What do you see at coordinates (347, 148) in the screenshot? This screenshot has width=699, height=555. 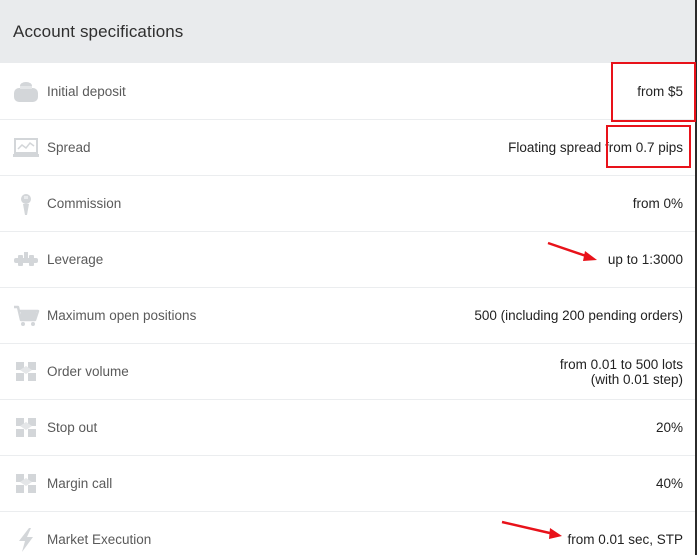 I see `spec-row-spread: Spread Floating spread from 0.7 pips` at bounding box center [347, 148].